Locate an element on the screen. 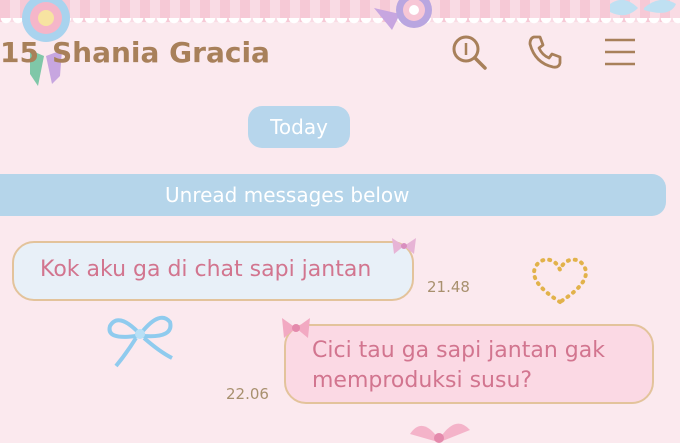 The height and width of the screenshot is (443, 680). unread-banner-label: Unread messages below is located at coordinates (287, 195).